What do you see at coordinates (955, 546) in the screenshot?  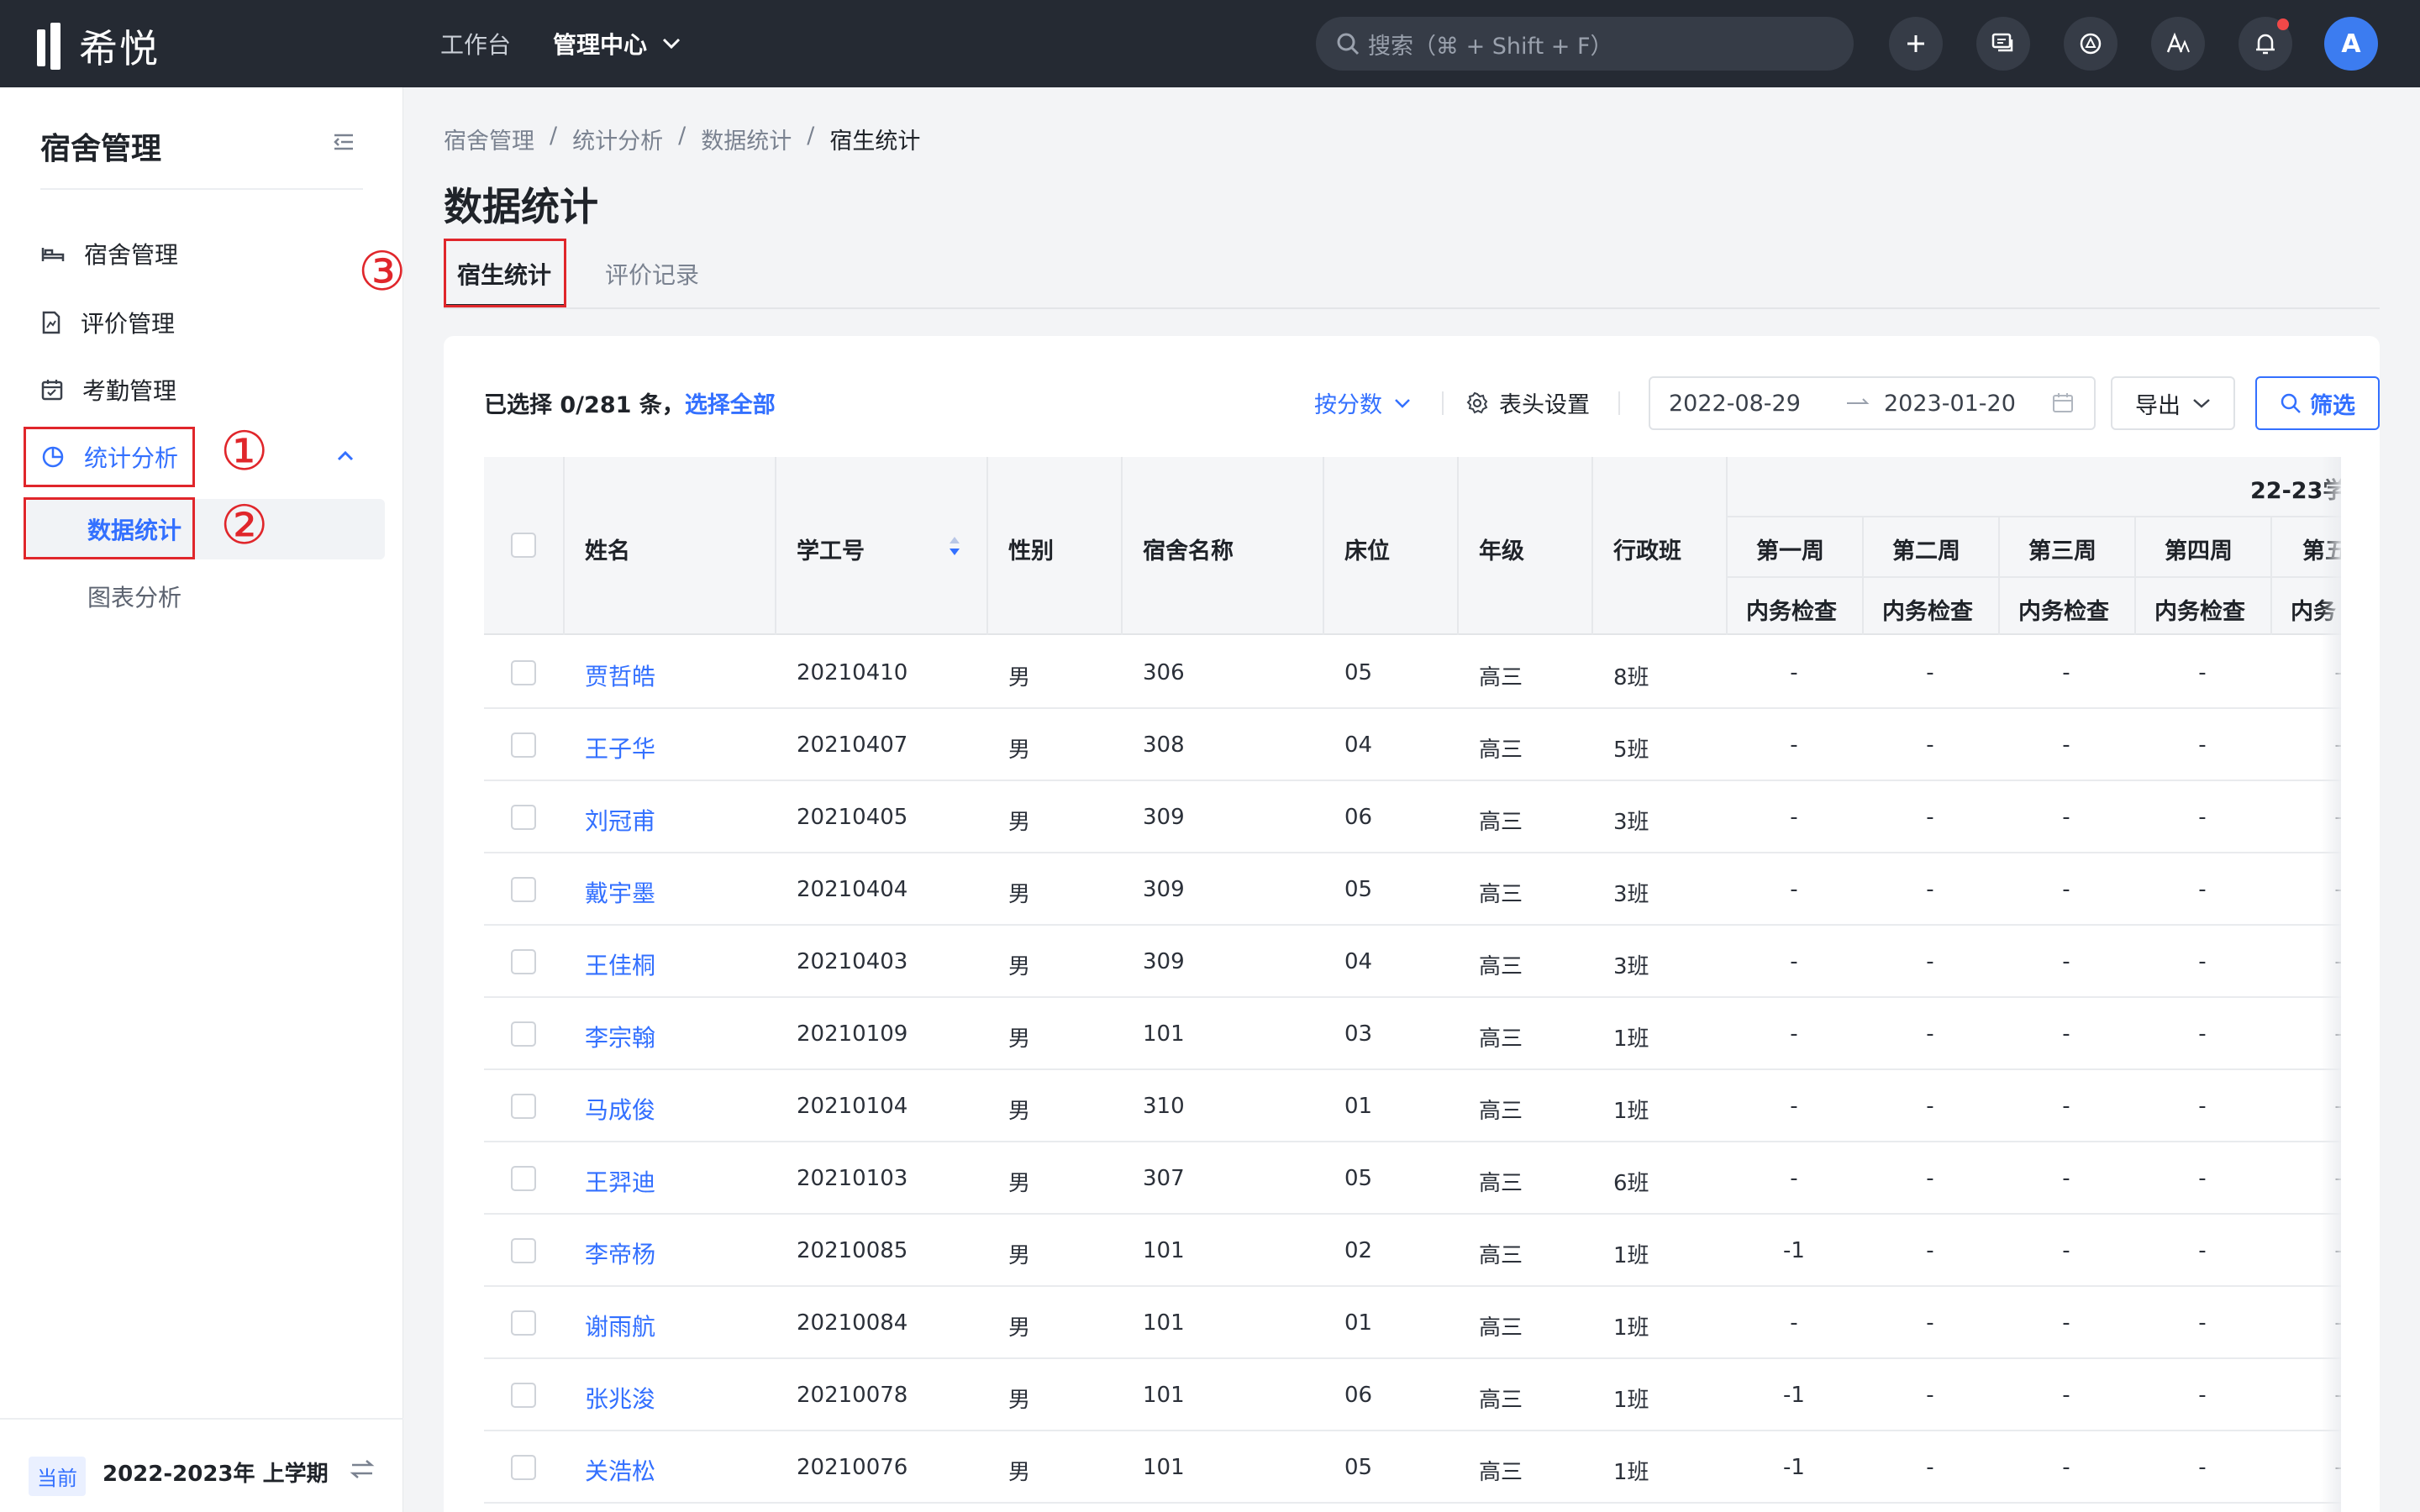 I see `sort-icon` at bounding box center [955, 546].